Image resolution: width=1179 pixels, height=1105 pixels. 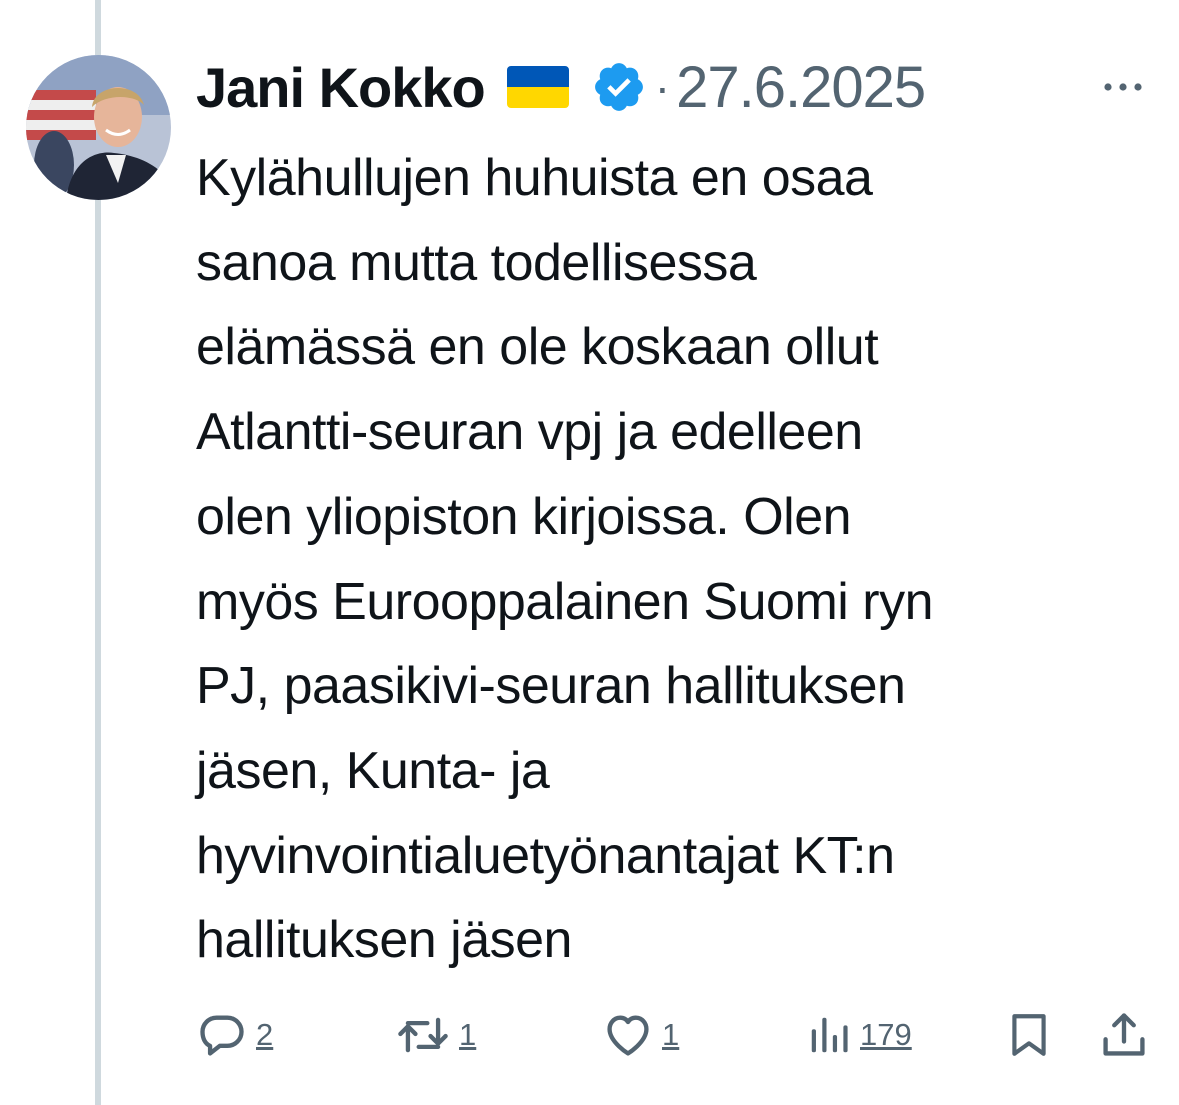 I want to click on post-date: 27.6.2025, so click(x=801, y=87).